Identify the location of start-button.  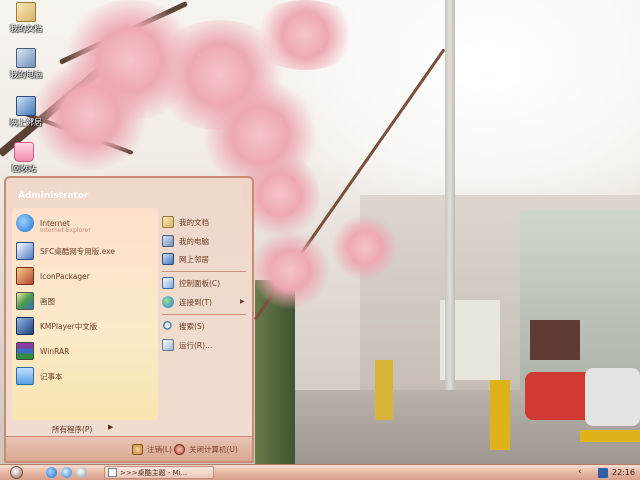
(16, 472).